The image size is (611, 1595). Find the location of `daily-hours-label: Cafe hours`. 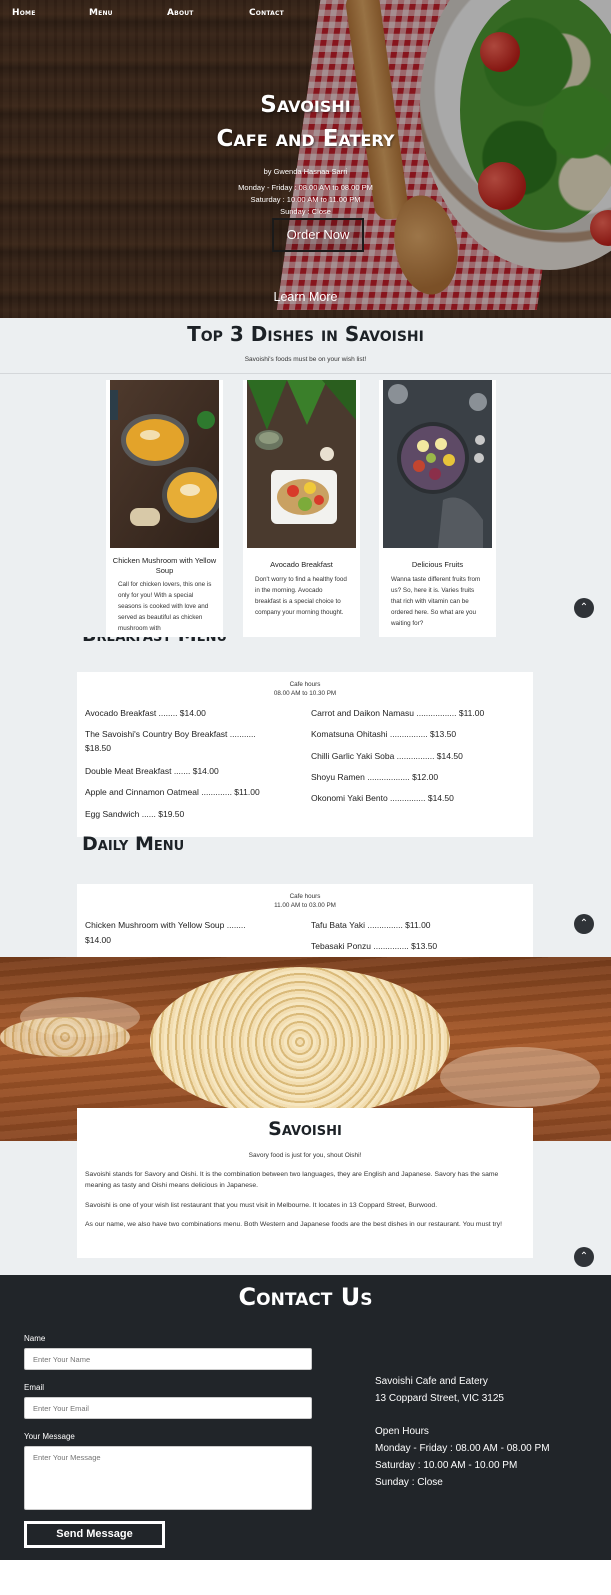

daily-hours-label: Cafe hours is located at coordinates (305, 896).